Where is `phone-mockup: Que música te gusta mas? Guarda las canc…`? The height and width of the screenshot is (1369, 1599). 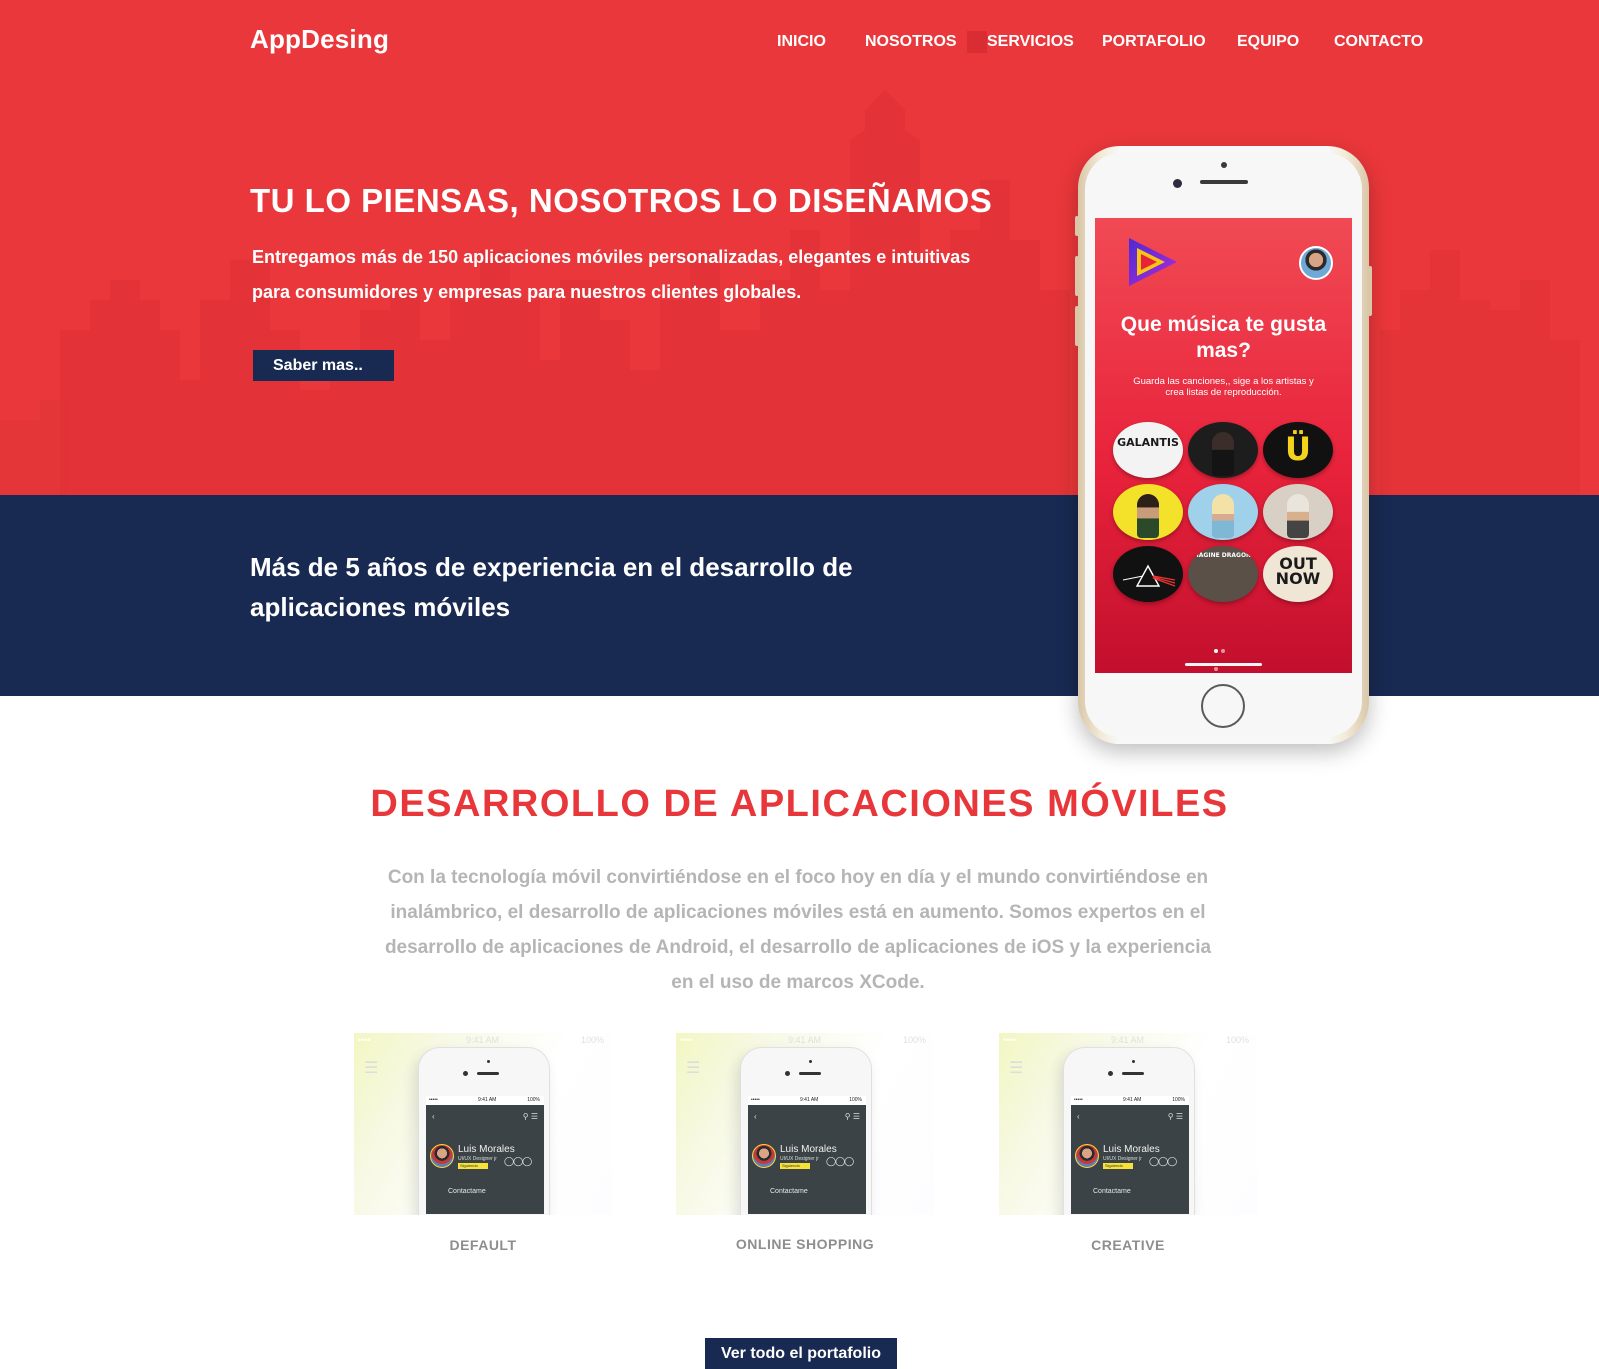
phone-mockup: Que música te gusta mas? Guarda las canc… is located at coordinates (1223, 445).